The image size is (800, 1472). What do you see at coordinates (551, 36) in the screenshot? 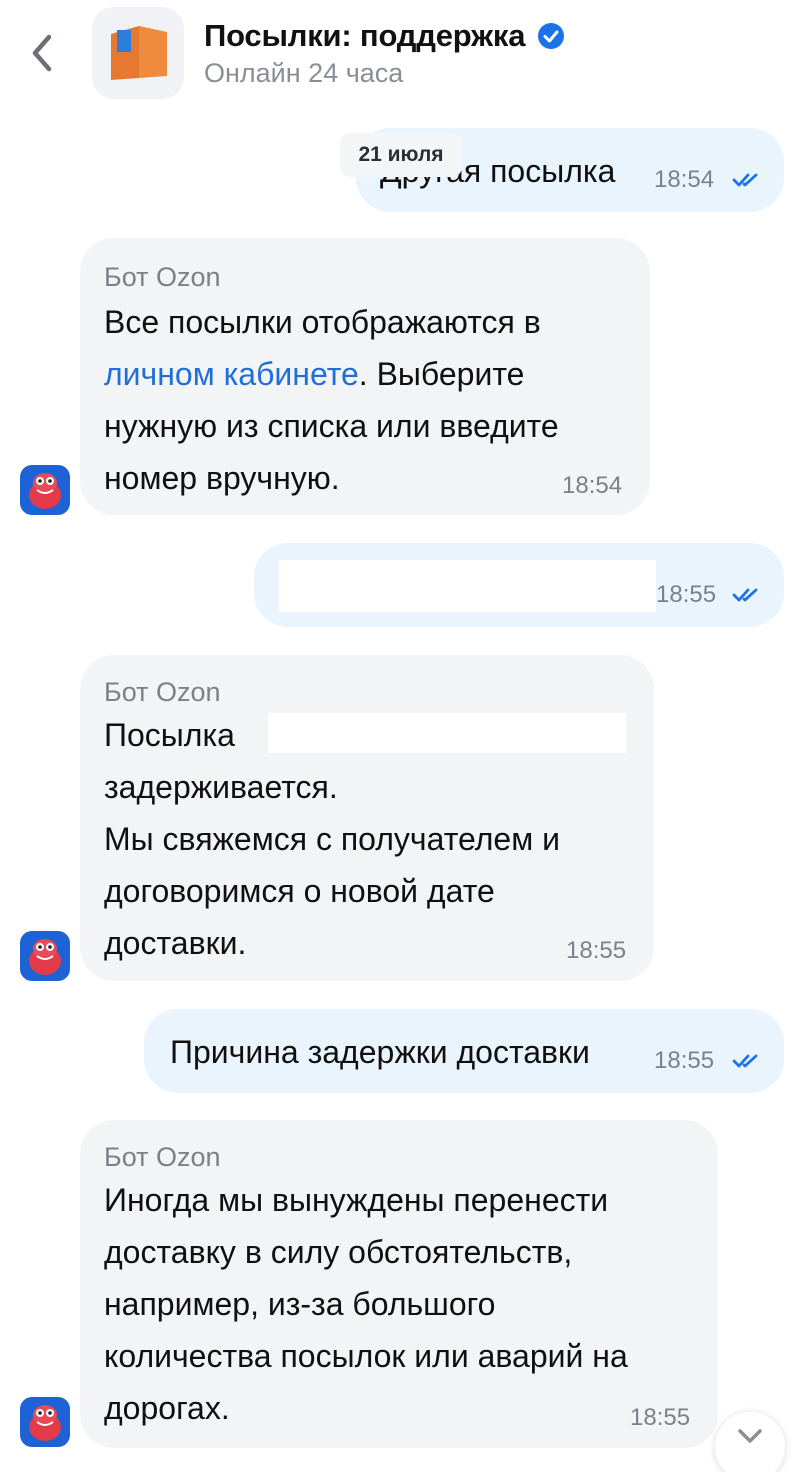
I see `verified-badge-icon` at bounding box center [551, 36].